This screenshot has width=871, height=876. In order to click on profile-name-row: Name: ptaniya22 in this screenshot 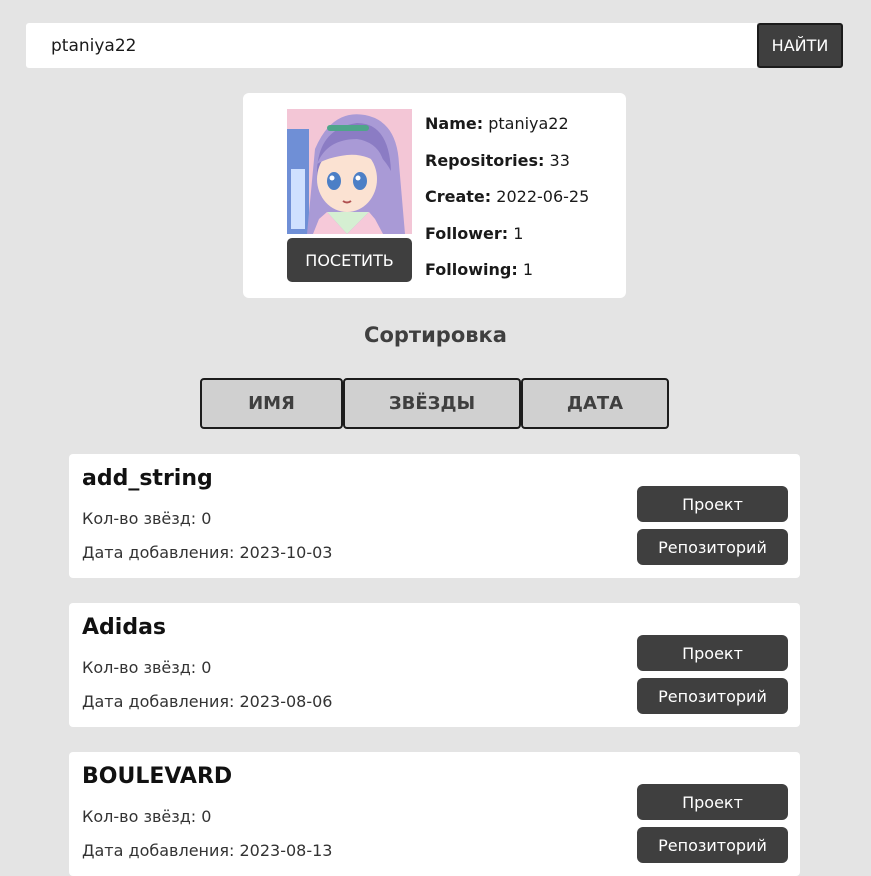, I will do `click(507, 129)`.